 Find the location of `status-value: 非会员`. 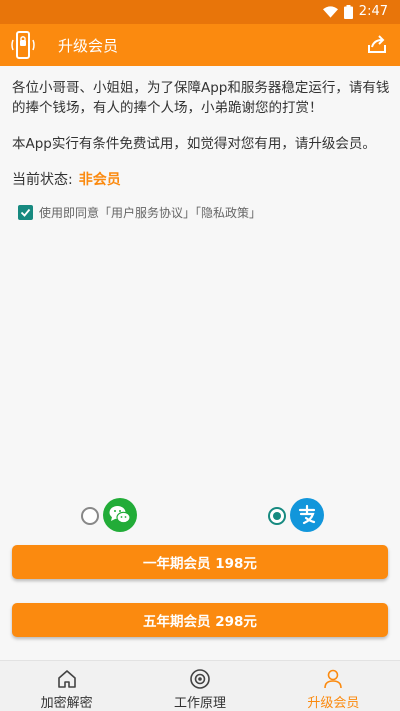

status-value: 非会员 is located at coordinates (99, 180).